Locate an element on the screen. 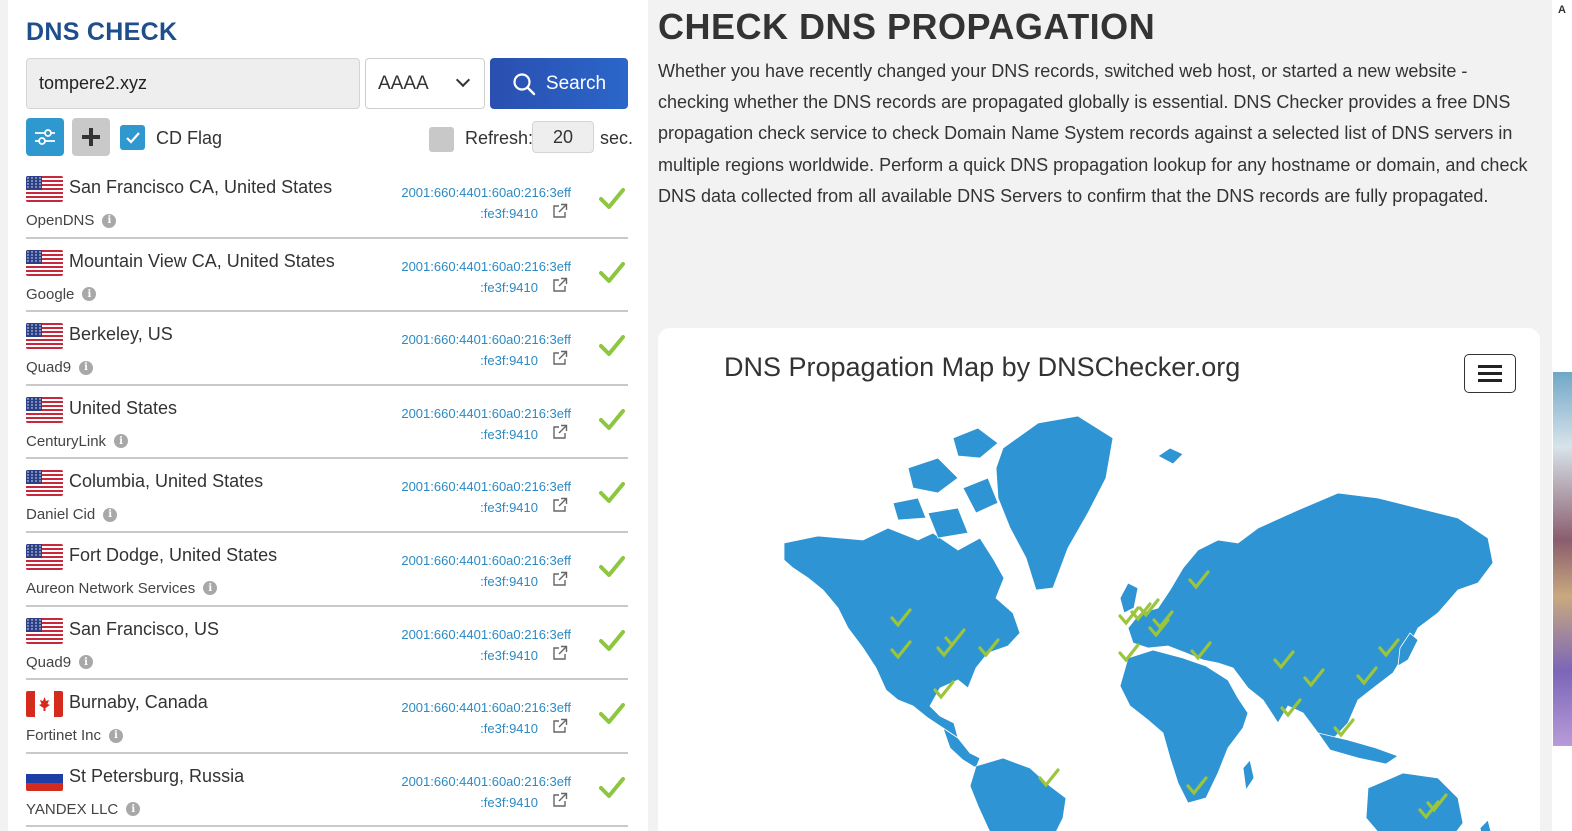 The width and height of the screenshot is (1572, 831). add-button is located at coordinates (91, 137).